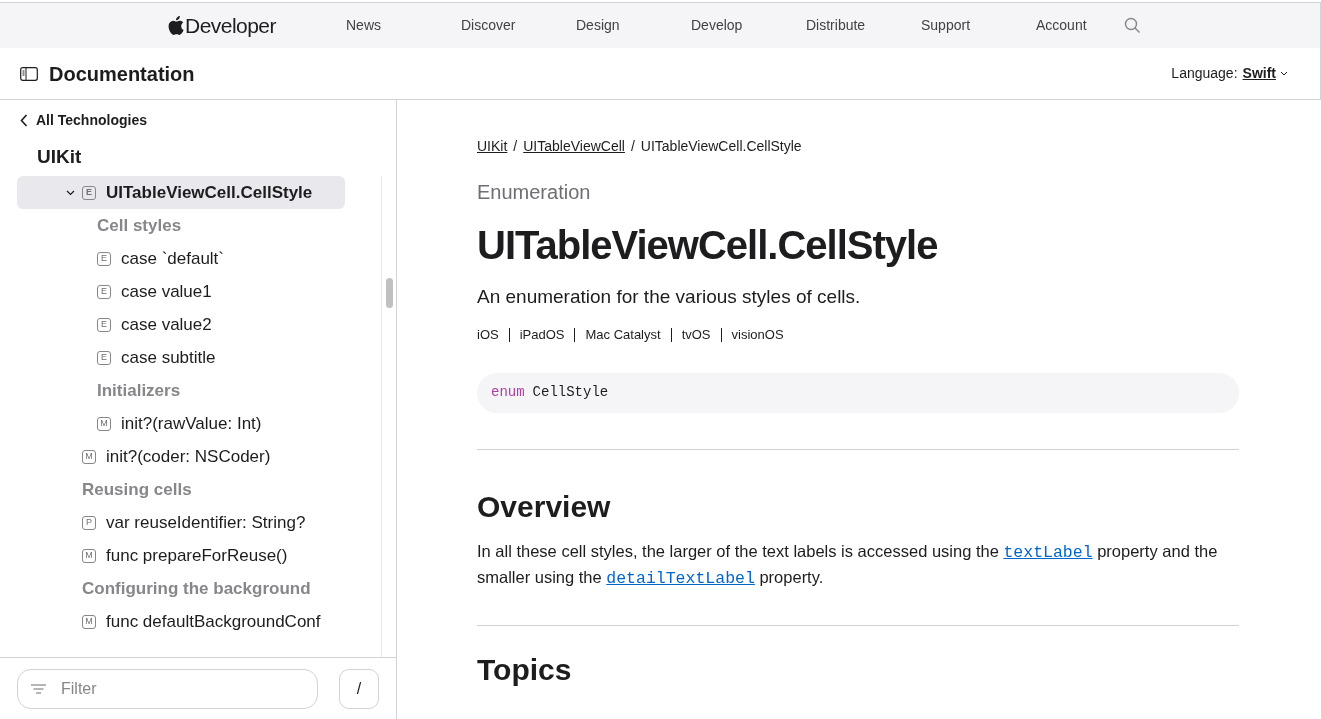 The image size is (1321, 719). What do you see at coordinates (137, 489) in the screenshot?
I see `section-heading: Reusing cells` at bounding box center [137, 489].